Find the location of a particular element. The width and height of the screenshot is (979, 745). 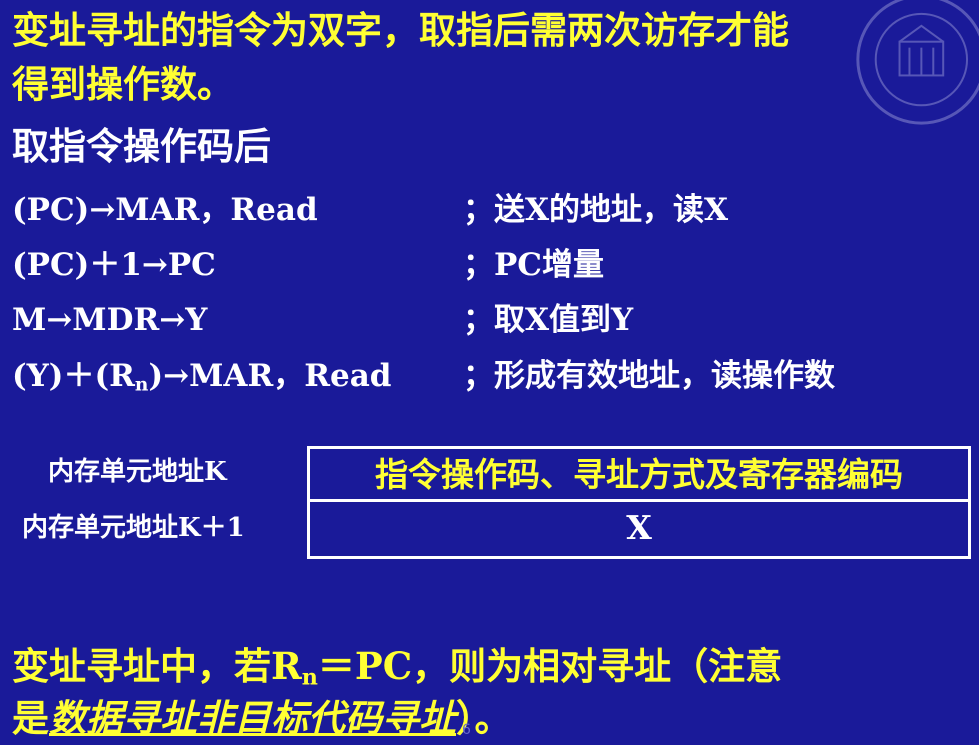

memory-row-1-label: 内存单元地址K is located at coordinates (137, 472).